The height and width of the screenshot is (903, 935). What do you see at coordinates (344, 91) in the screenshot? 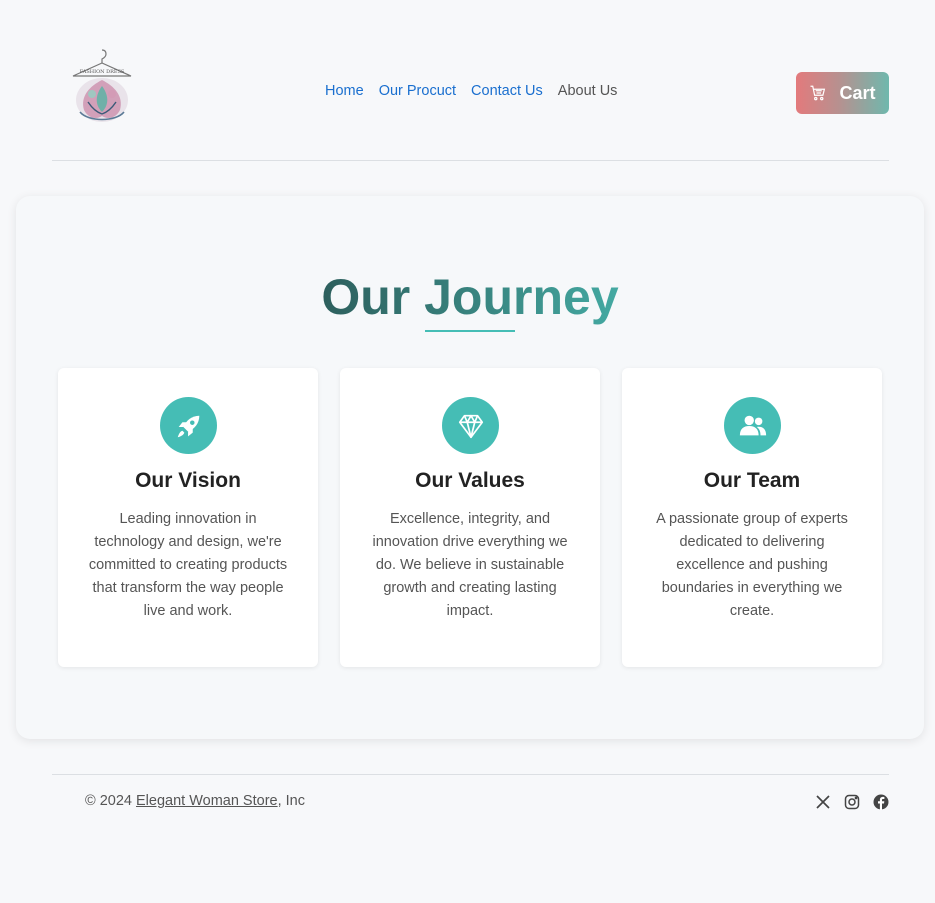
I see `nav-link-home: Home` at bounding box center [344, 91].